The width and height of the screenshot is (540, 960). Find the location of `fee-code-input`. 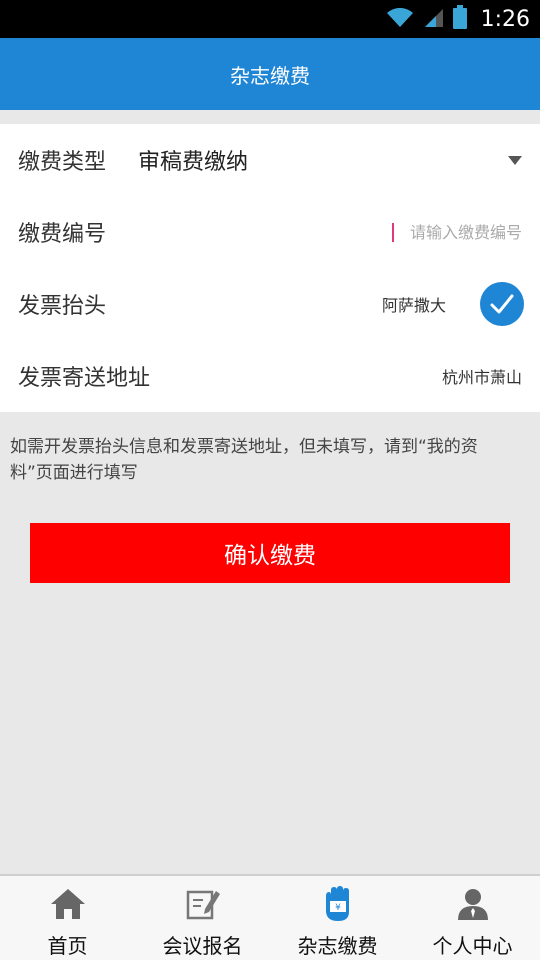

fee-code-input is located at coordinates (457, 232).